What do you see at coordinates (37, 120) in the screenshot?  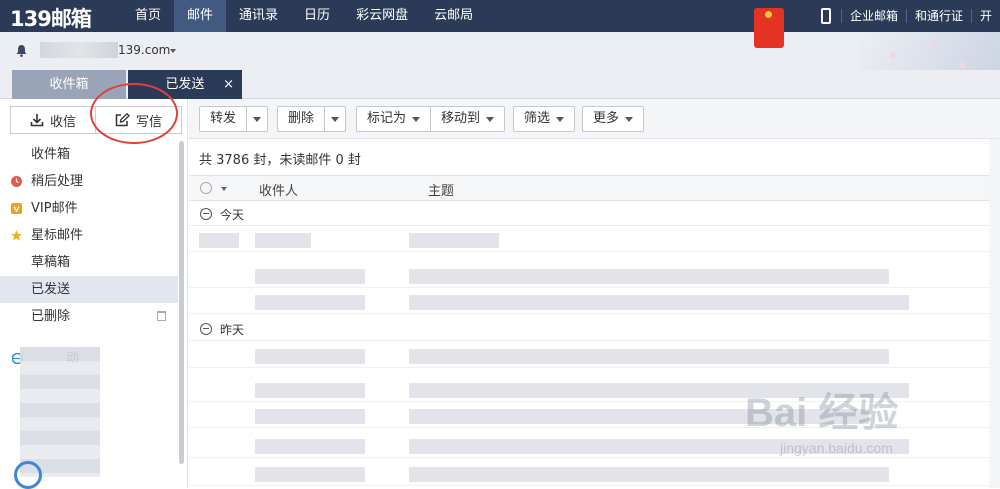 I see `download-icon` at bounding box center [37, 120].